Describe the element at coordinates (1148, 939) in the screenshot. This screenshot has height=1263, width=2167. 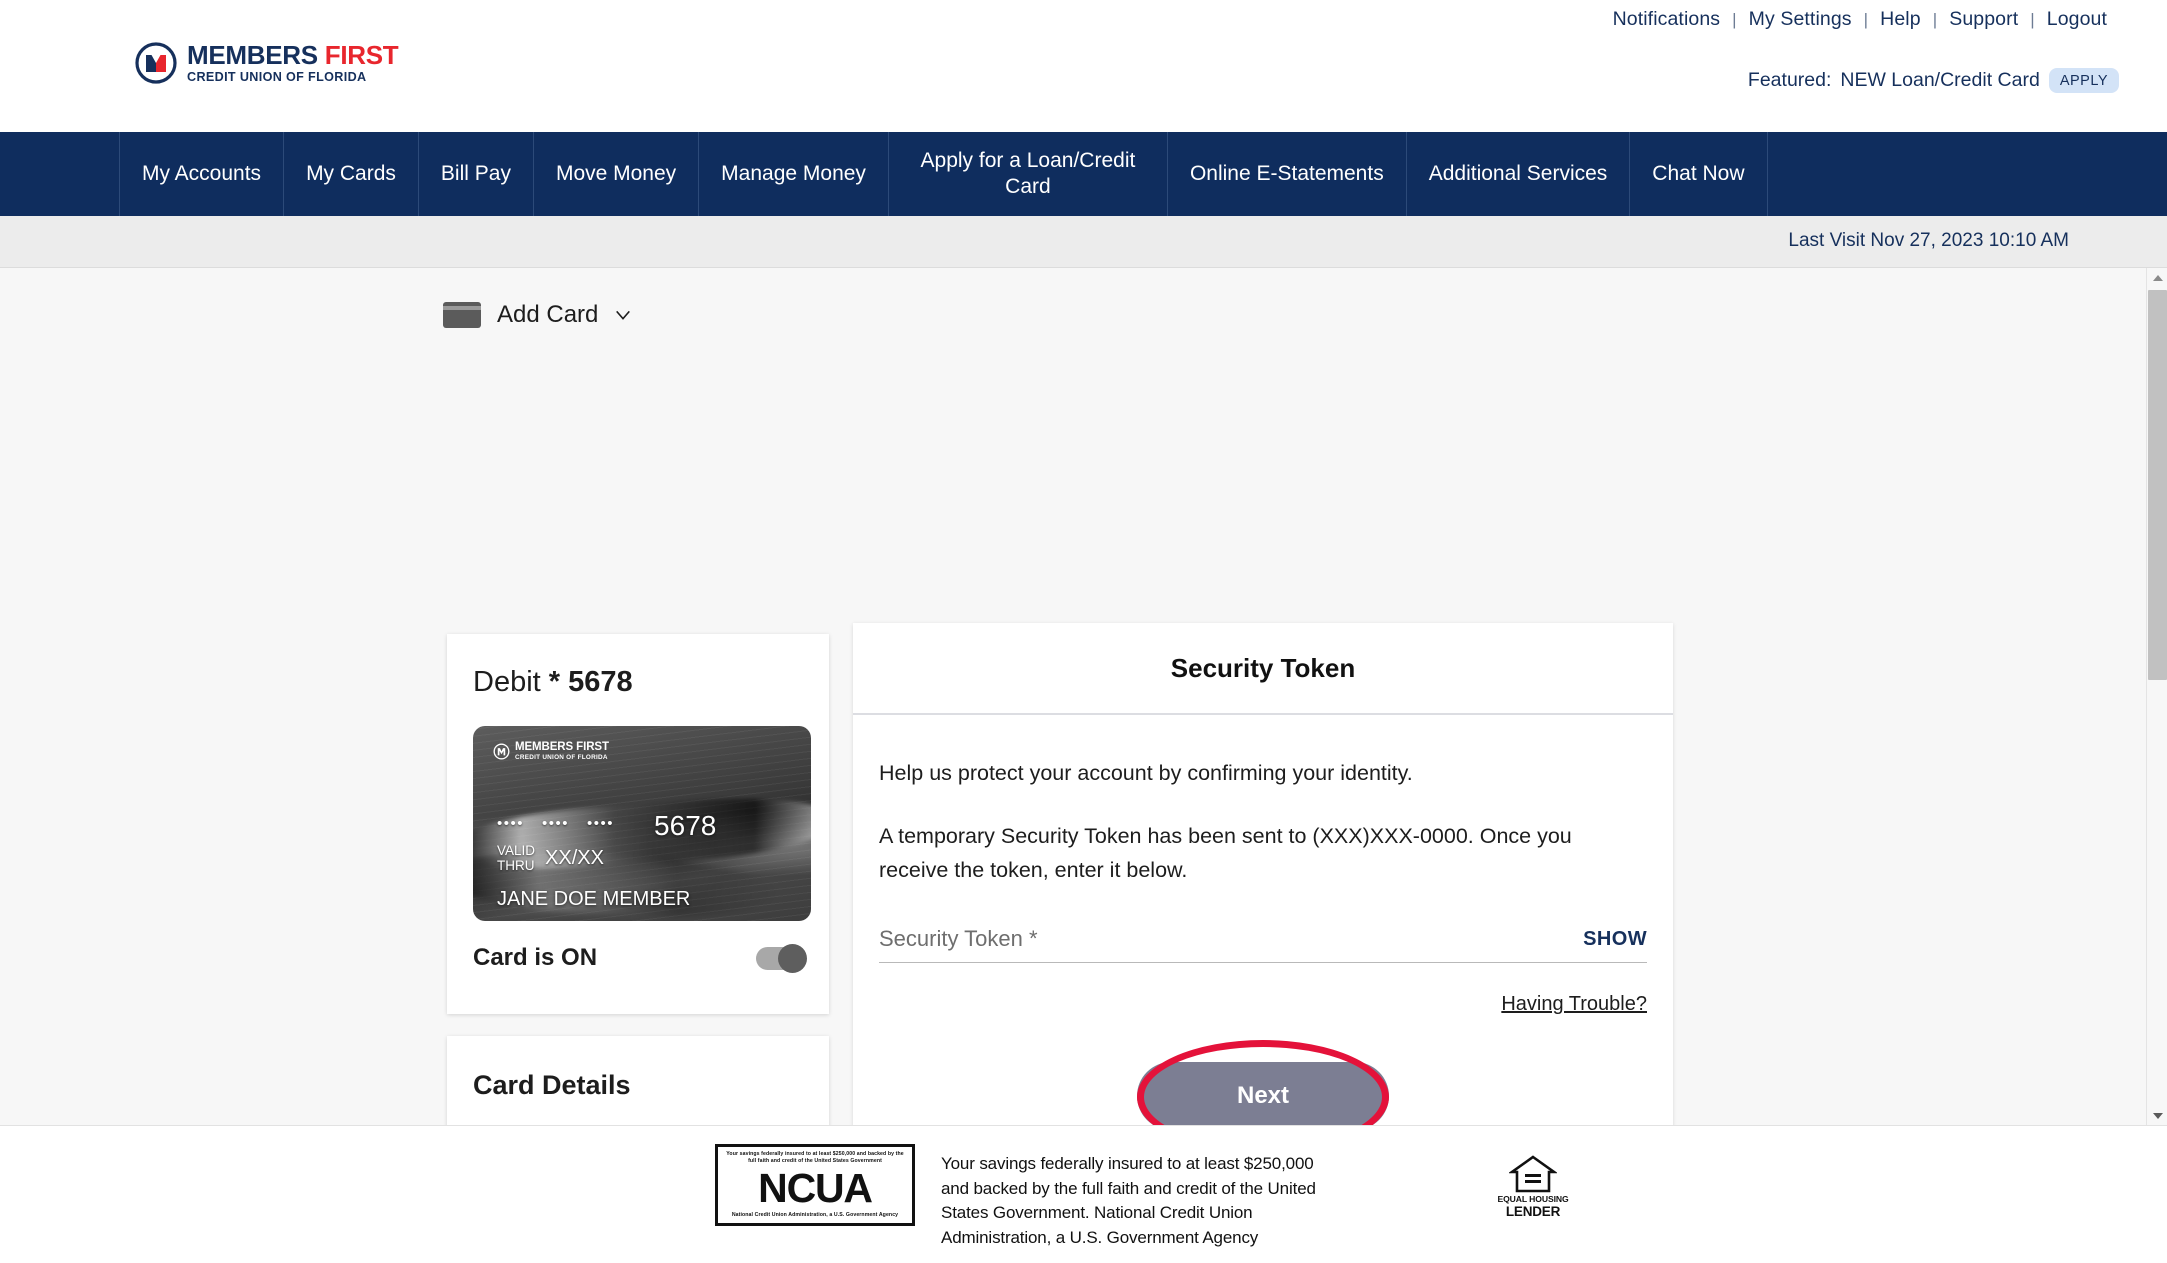
I see `security-token-input` at that location.